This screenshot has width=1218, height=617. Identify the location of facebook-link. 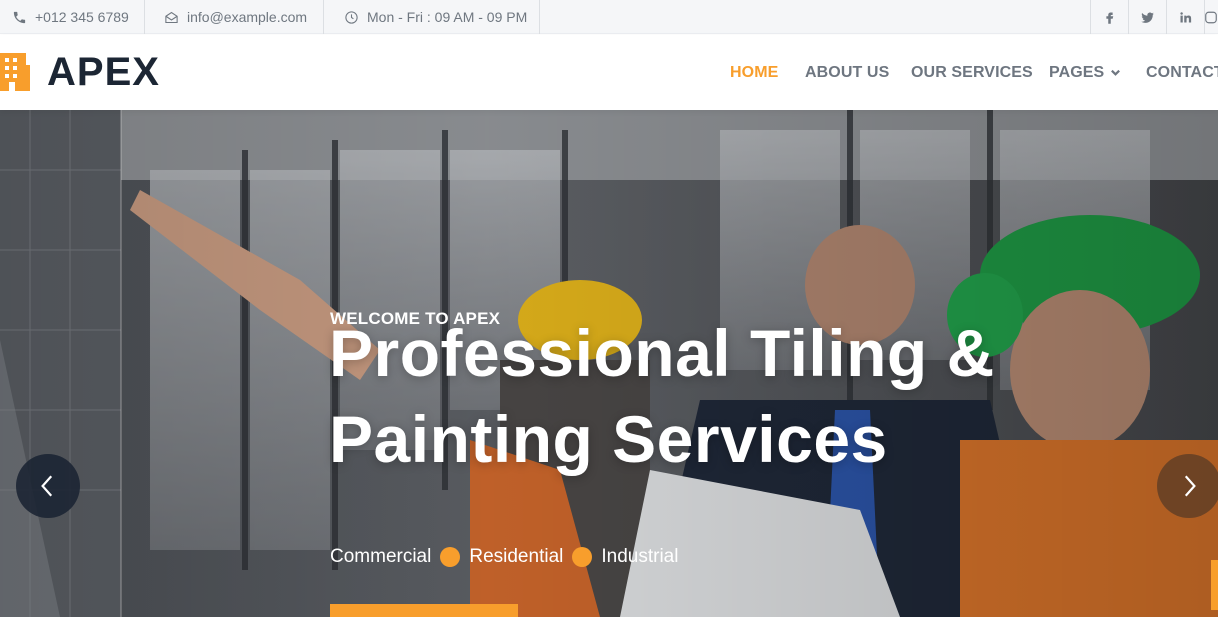
(1109, 17).